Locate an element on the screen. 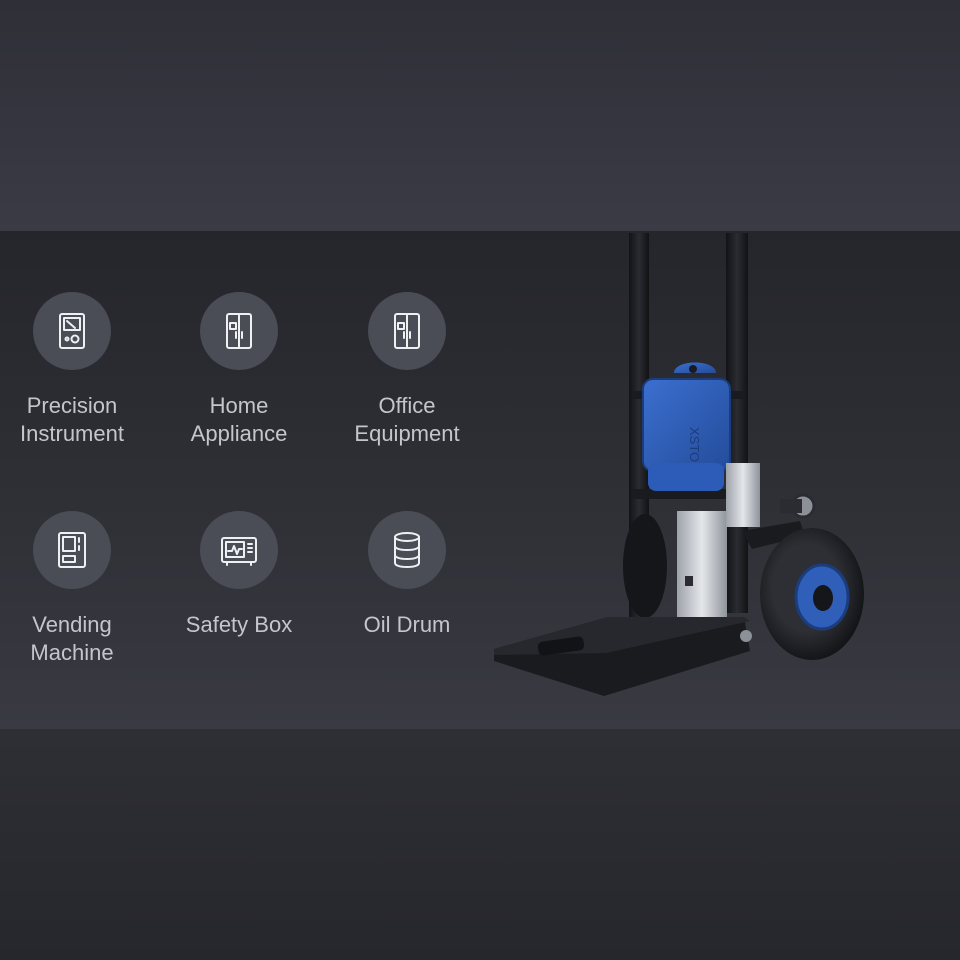 This screenshot has width=960, height=960. app-precision-instrument: Precision Instrument is located at coordinates (78, 370).